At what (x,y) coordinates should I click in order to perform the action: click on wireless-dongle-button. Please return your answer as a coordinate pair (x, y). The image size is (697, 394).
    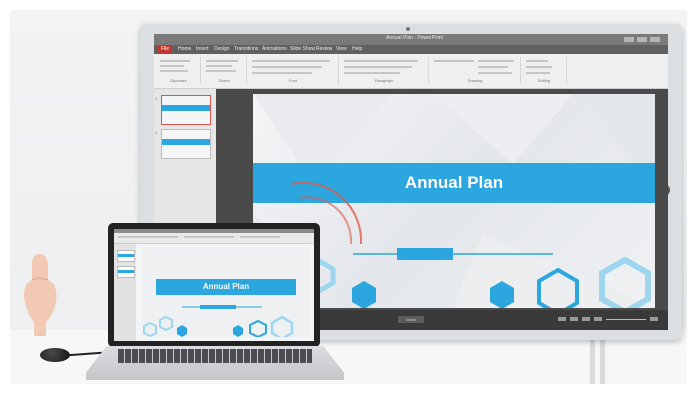
    Looking at the image, I should click on (55, 355).